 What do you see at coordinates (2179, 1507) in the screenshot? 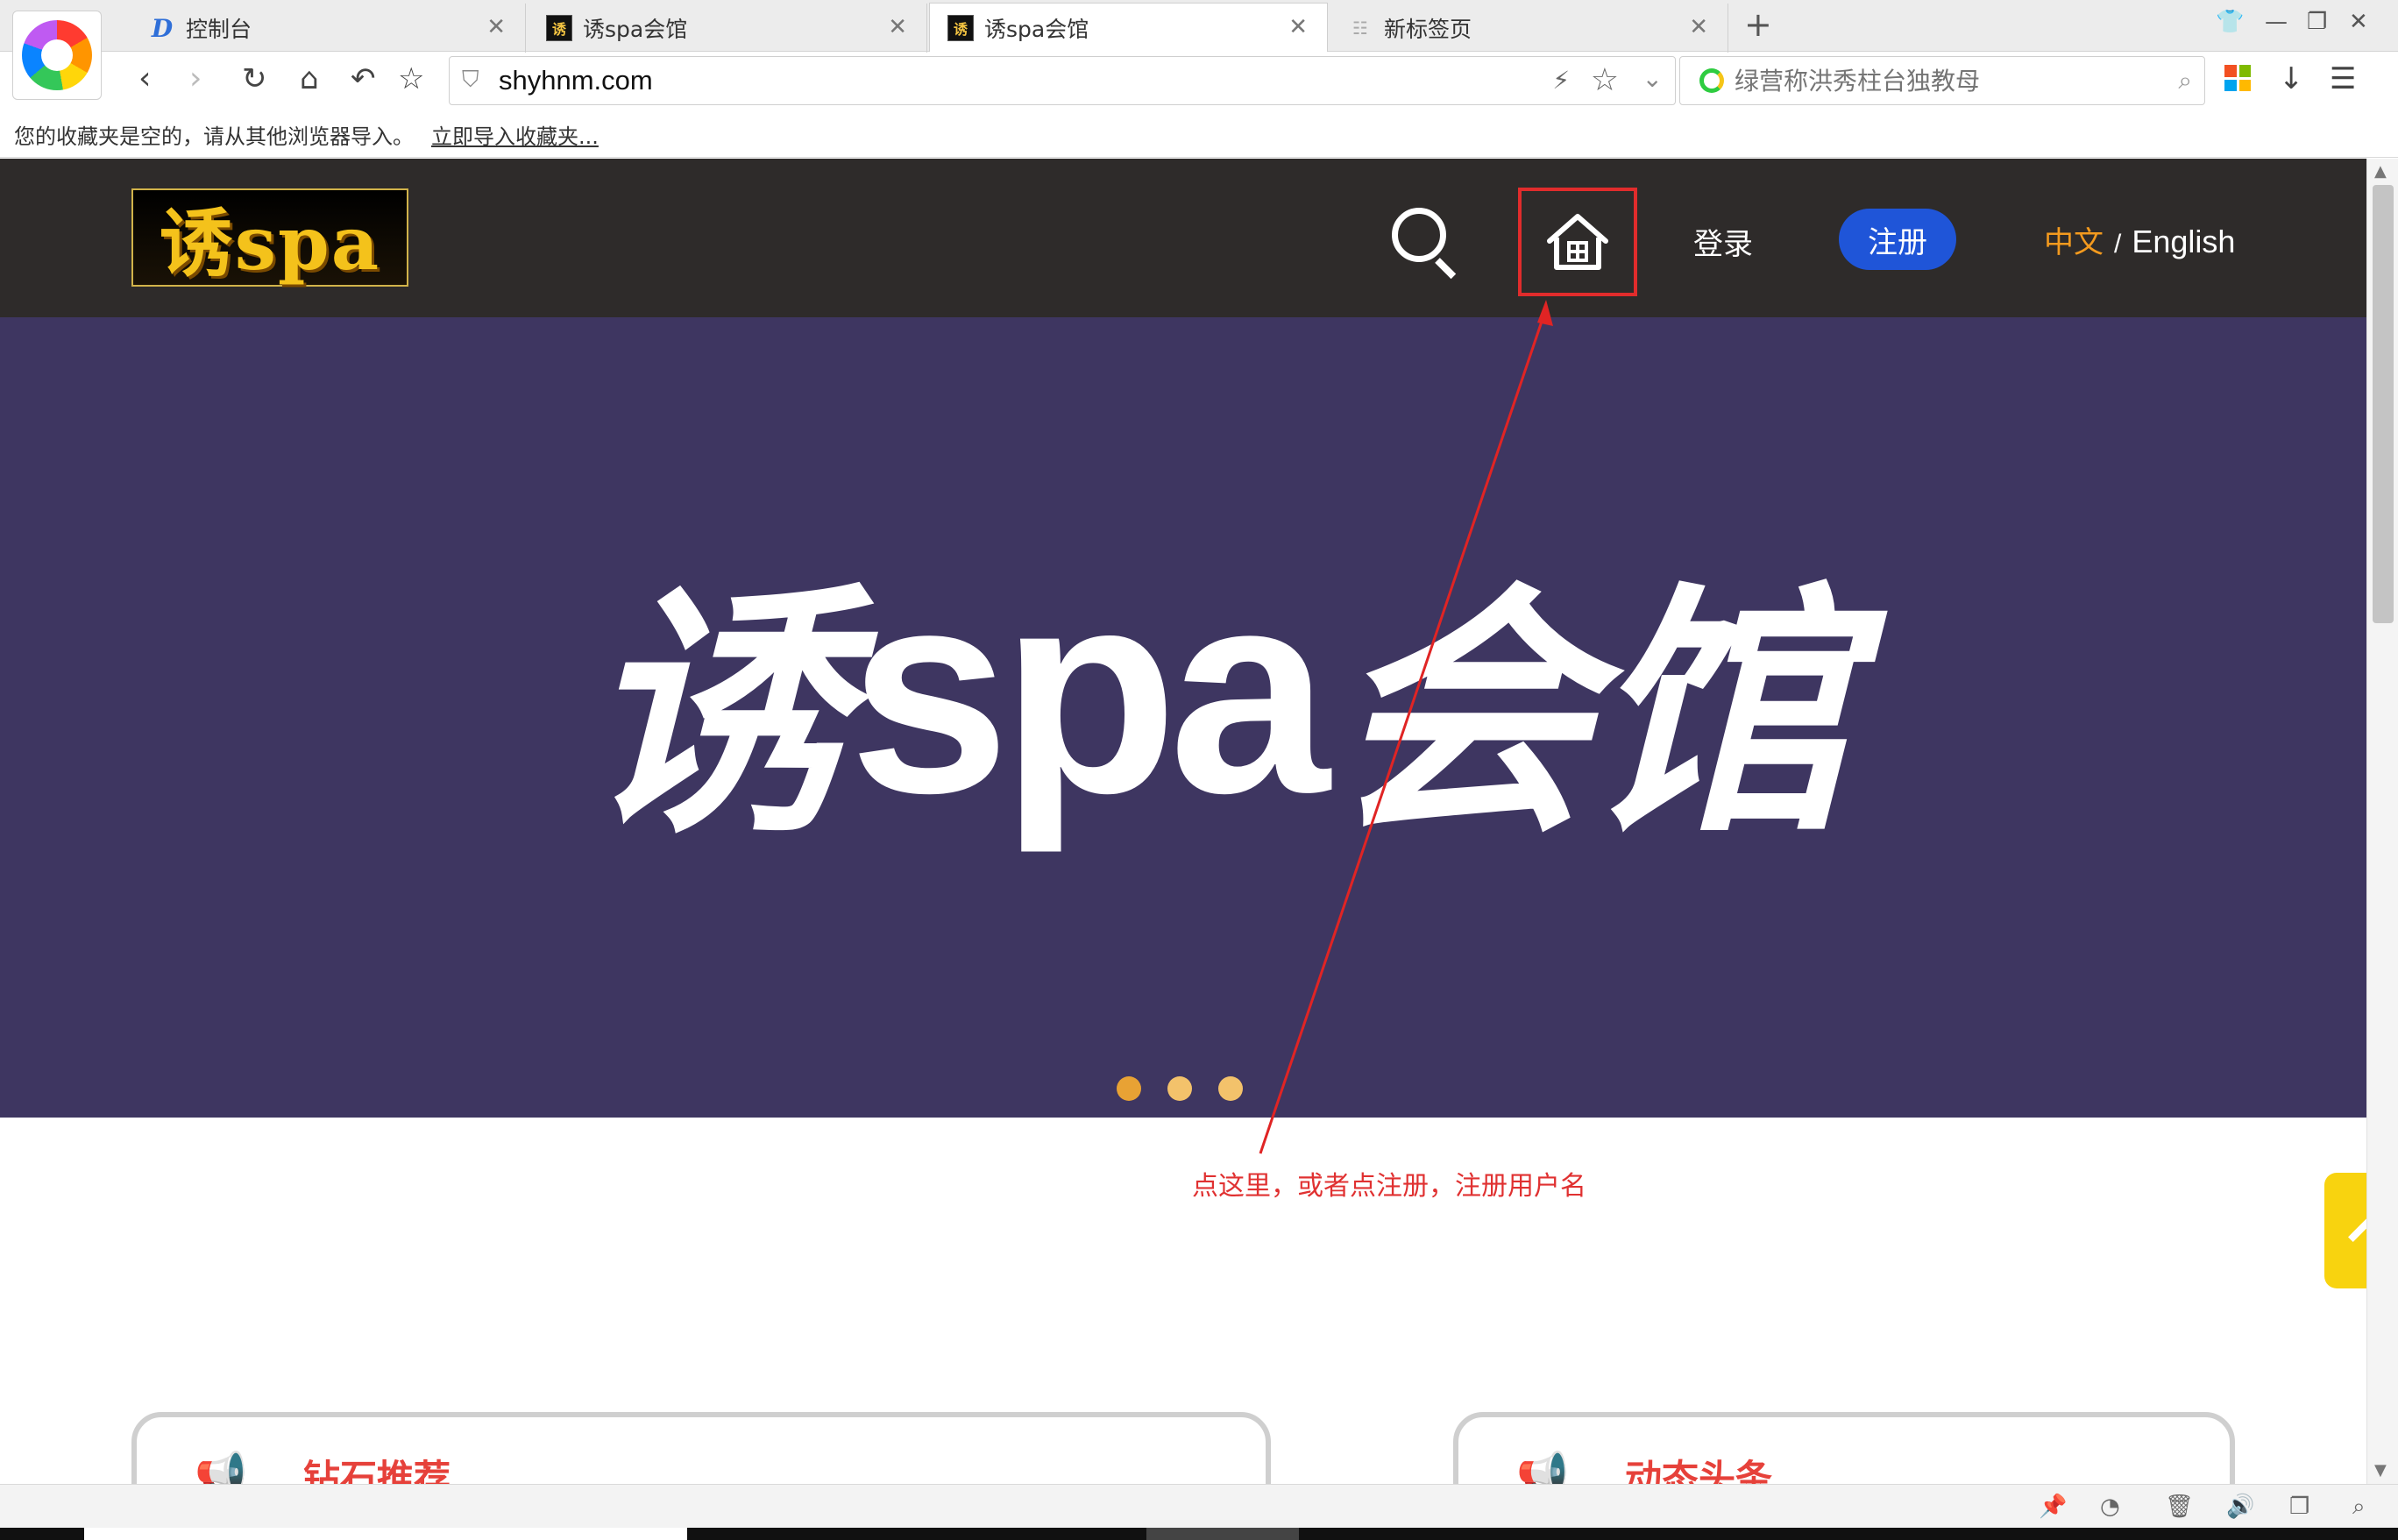
I see `trash-icon: 🗑` at bounding box center [2179, 1507].